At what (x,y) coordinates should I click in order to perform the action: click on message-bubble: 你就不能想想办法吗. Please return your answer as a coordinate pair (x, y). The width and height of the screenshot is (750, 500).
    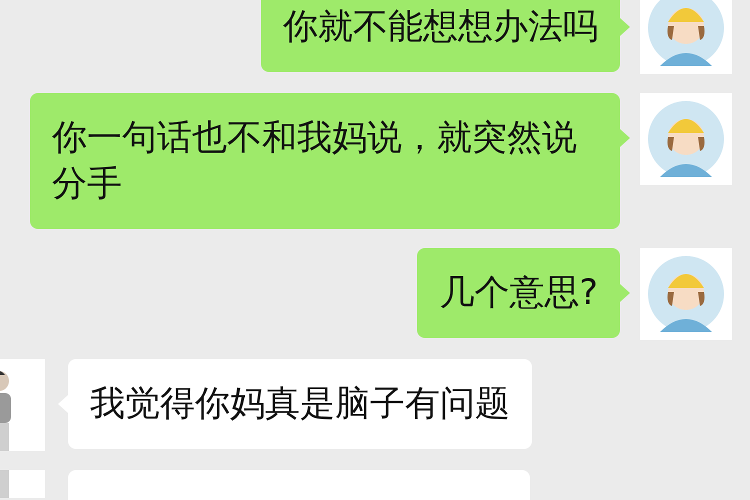
    Looking at the image, I should click on (440, 36).